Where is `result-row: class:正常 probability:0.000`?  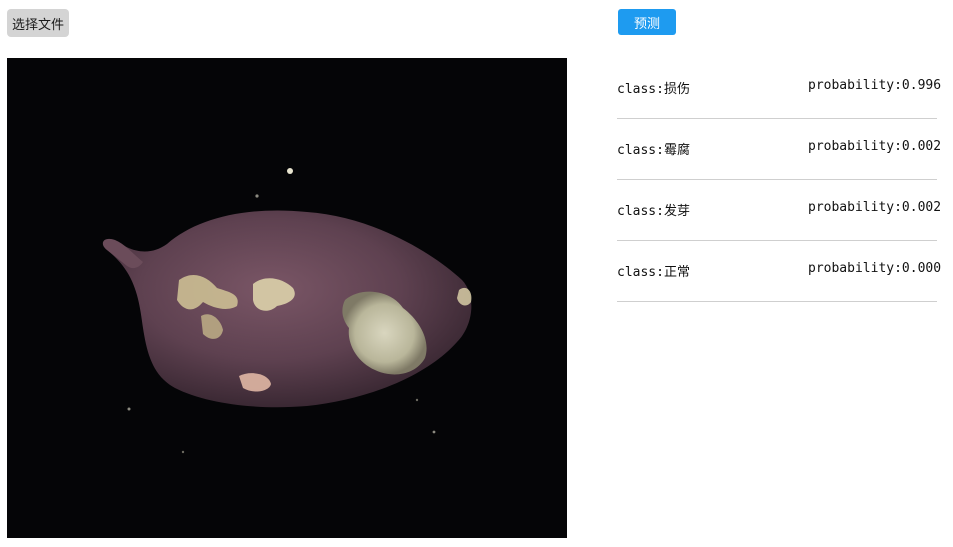 result-row: class:正常 probability:0.000 is located at coordinates (779, 271).